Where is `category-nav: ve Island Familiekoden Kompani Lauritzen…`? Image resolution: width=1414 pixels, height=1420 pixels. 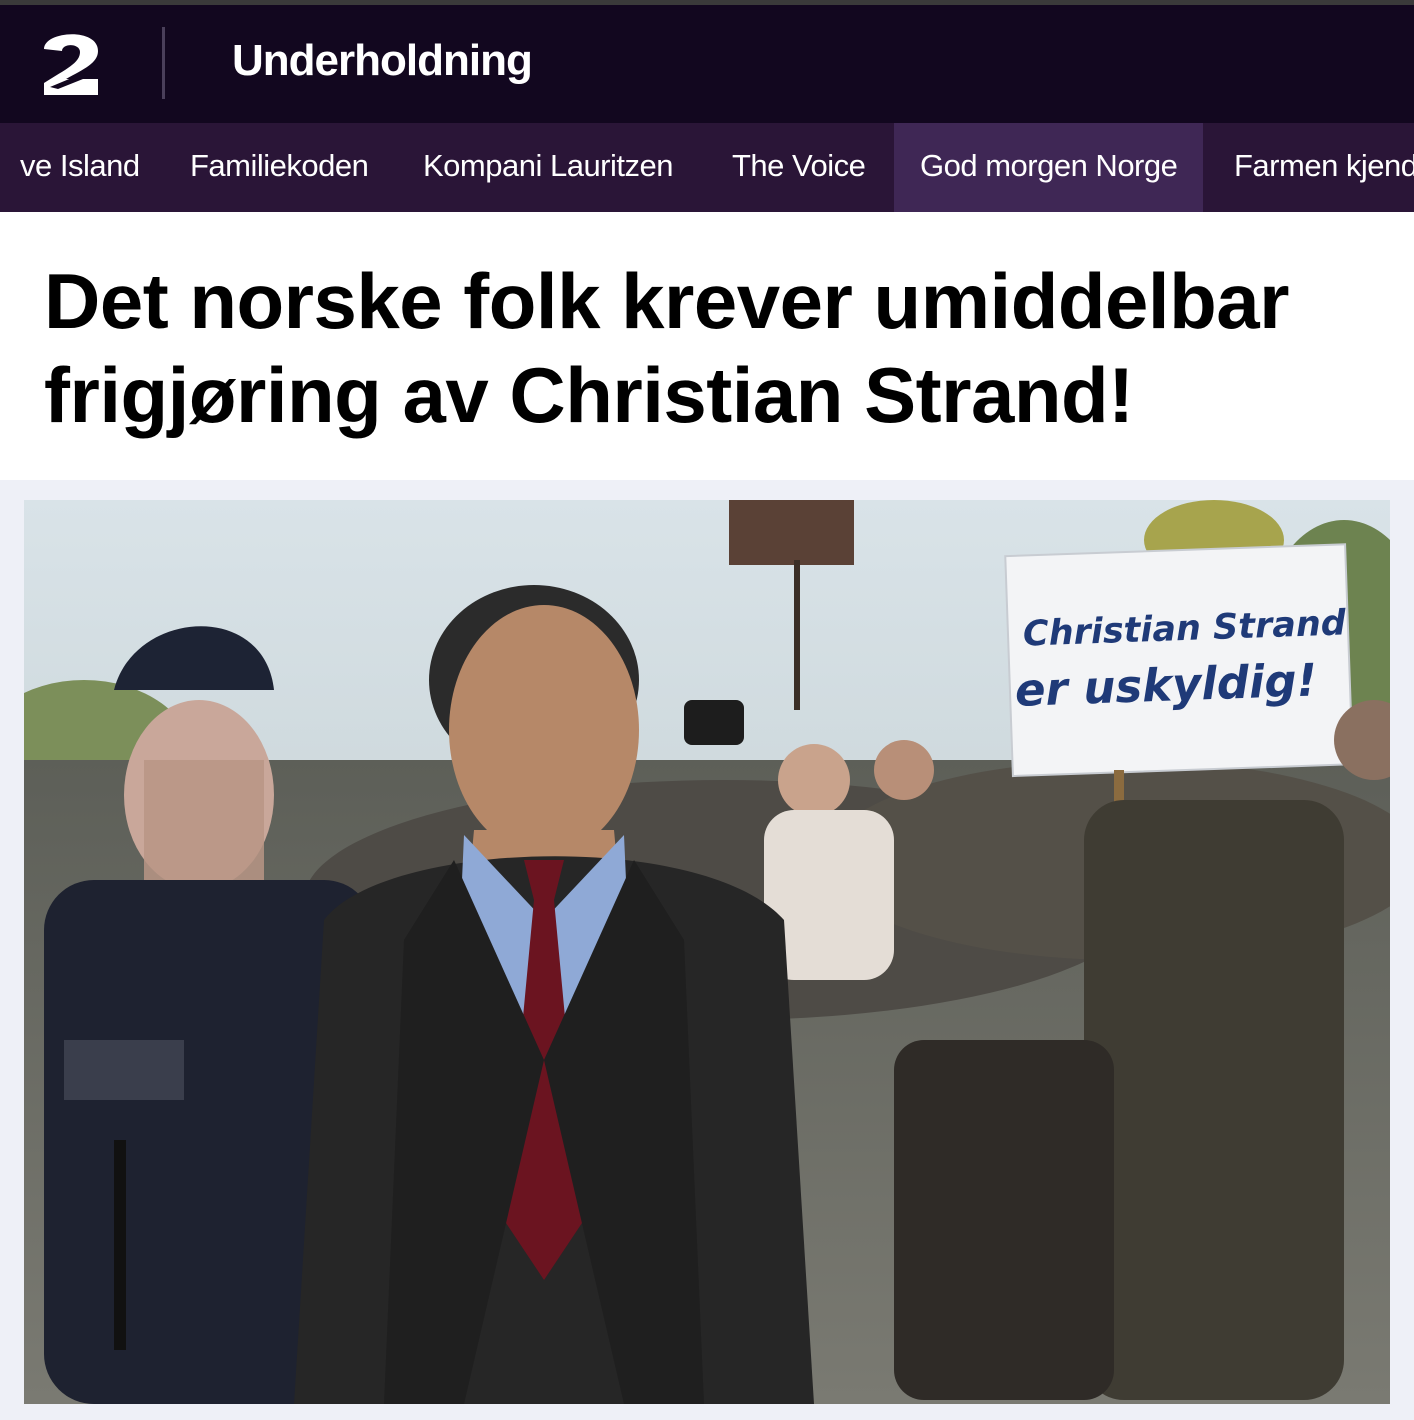 category-nav: ve Island Familiekoden Kompani Lauritzen… is located at coordinates (707, 167).